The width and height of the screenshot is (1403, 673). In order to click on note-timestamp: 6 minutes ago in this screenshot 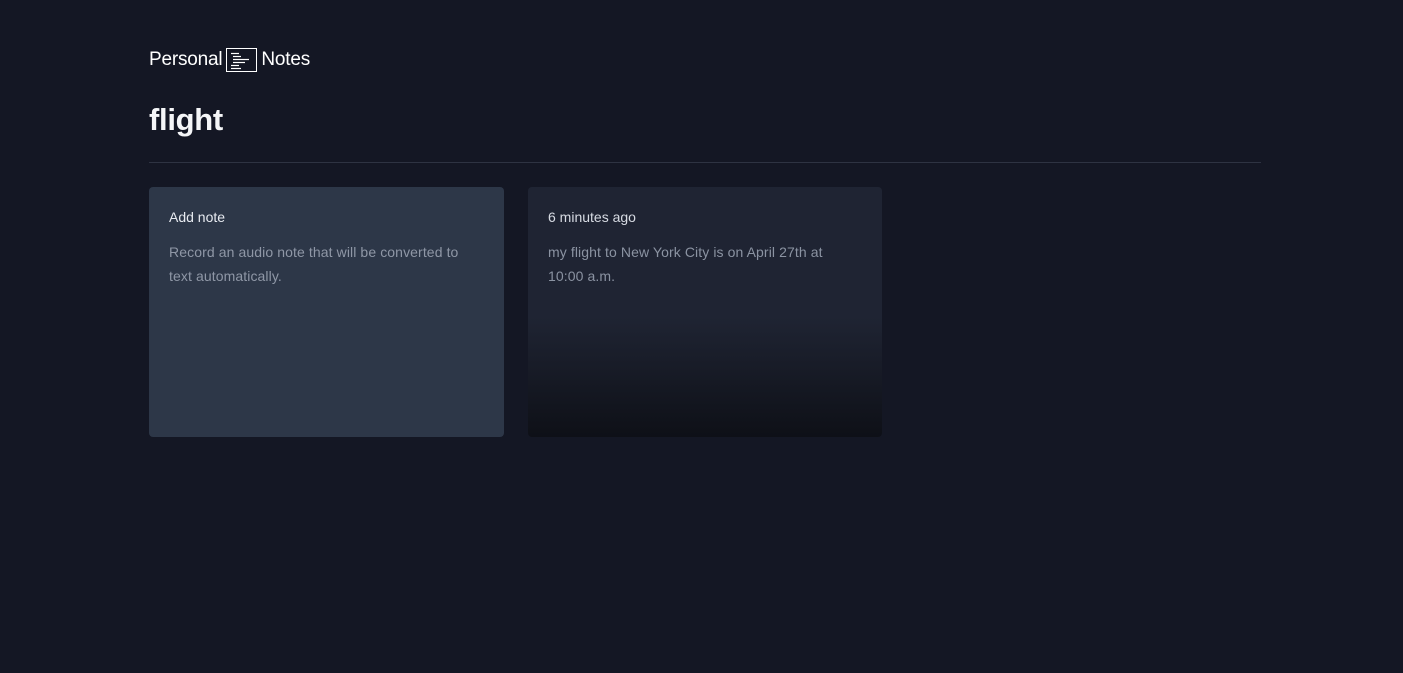, I will do `click(592, 217)`.